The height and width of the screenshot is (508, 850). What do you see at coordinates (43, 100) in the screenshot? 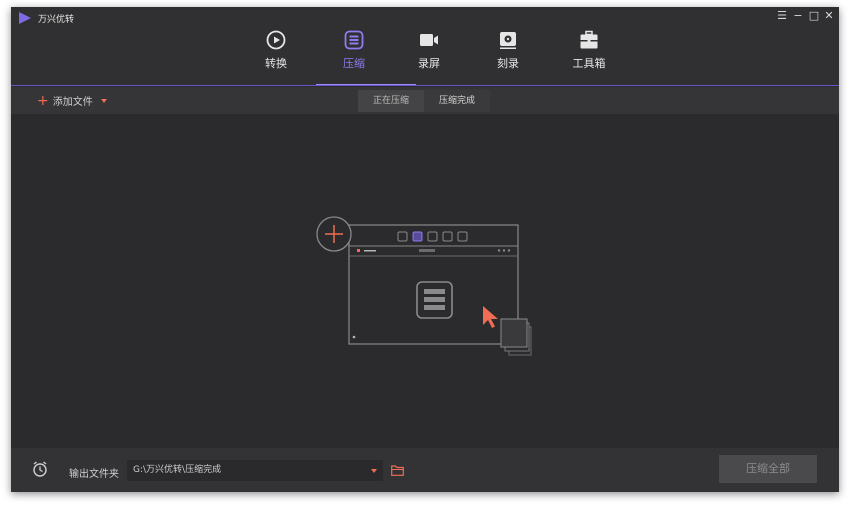
I see `plus-icon: +` at bounding box center [43, 100].